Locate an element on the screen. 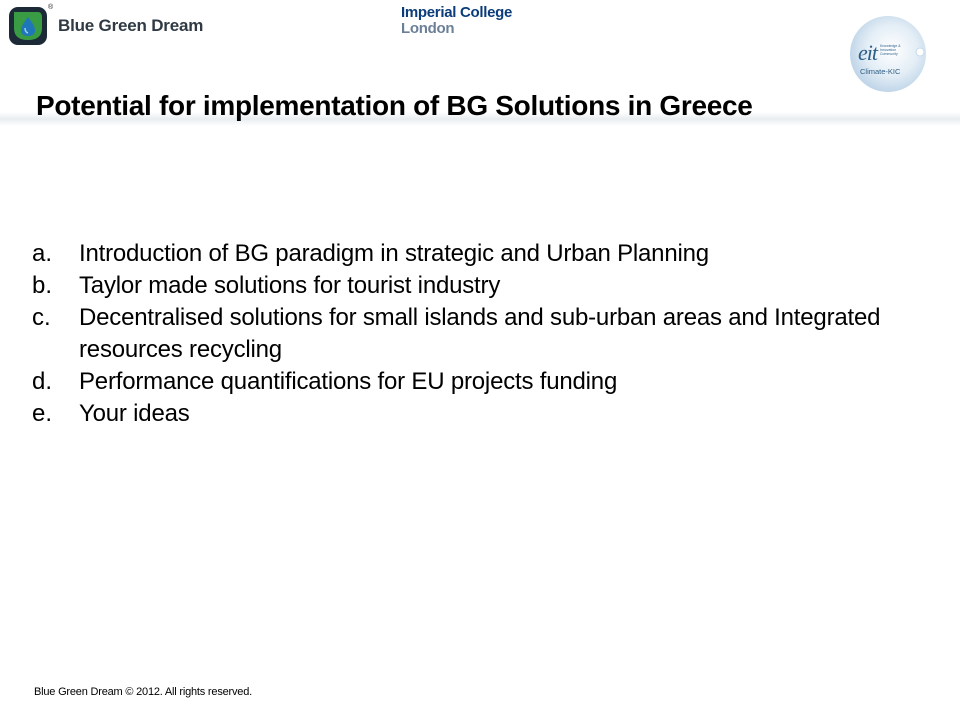  list-marker: d. is located at coordinates (42, 381).